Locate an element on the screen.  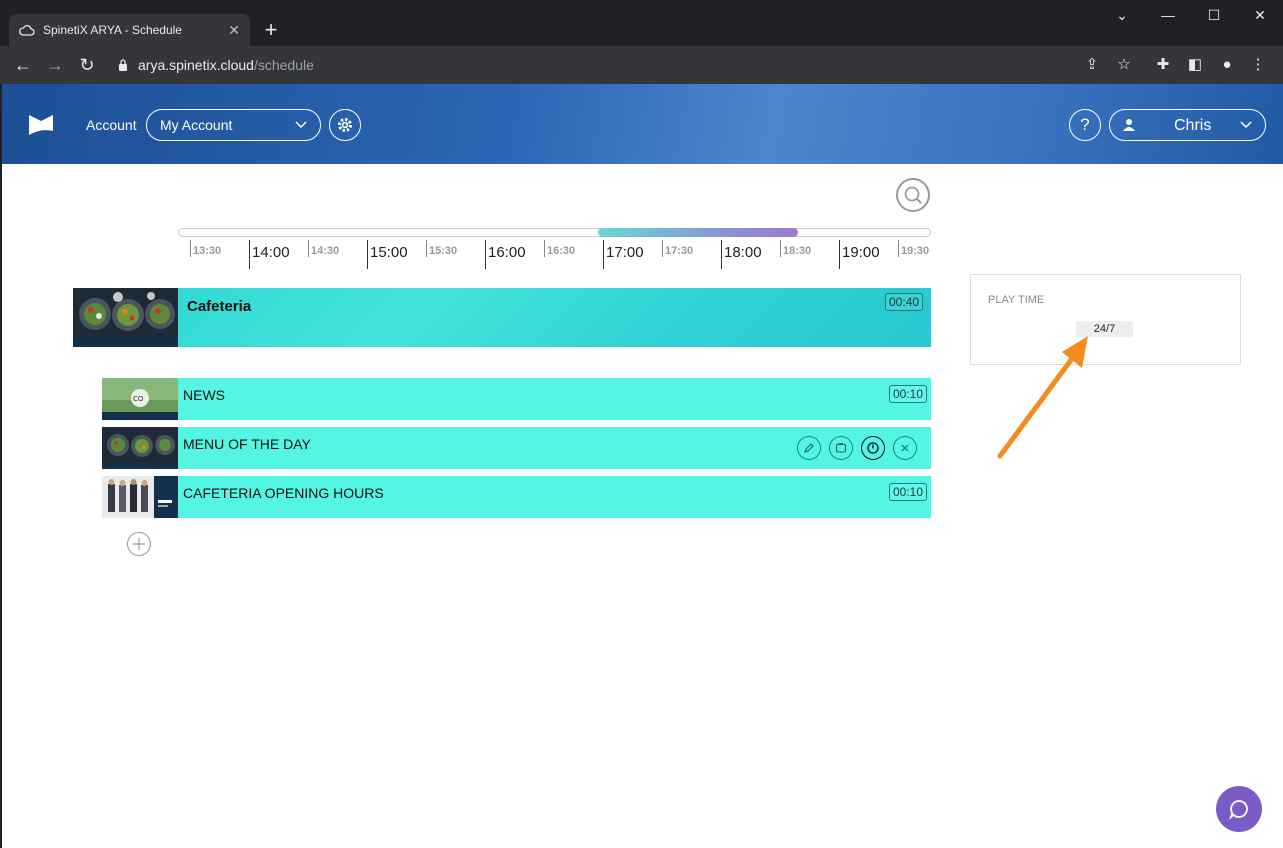
cloud-icon is located at coordinates (27, 30).